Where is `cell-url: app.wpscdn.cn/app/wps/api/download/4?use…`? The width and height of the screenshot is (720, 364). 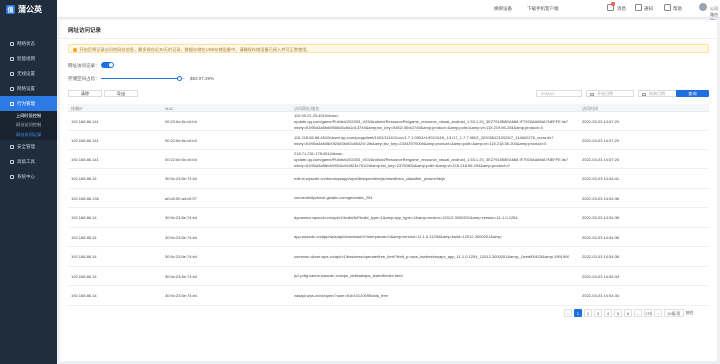
cell-url: app.wpscdn.cn/app/wps/api/download/4?use… is located at coordinates (431, 237).